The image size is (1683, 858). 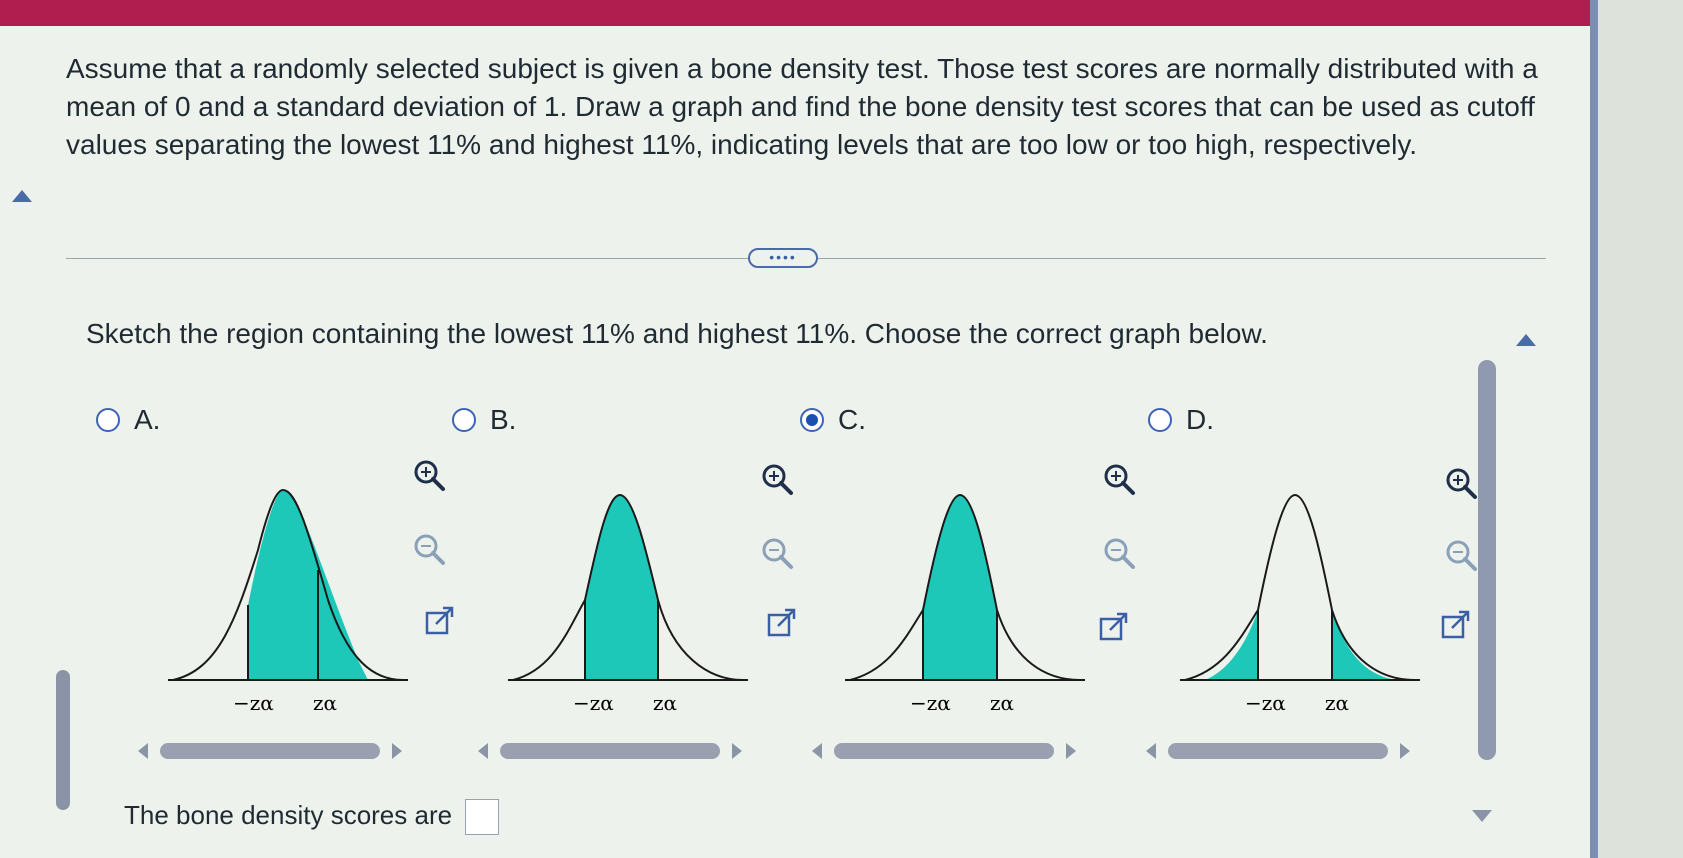 I want to click on answer-label: The bone density scores are, so click(x=288, y=815).